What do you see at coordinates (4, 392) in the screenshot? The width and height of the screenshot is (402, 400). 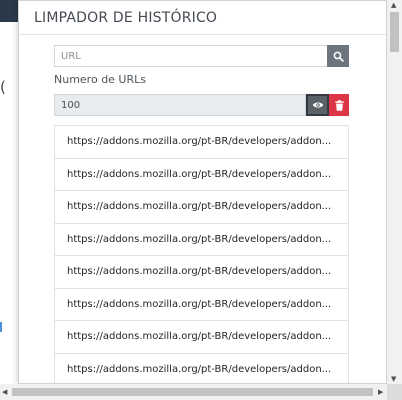 I see `scroll-left-arrow-icon: ◀` at bounding box center [4, 392].